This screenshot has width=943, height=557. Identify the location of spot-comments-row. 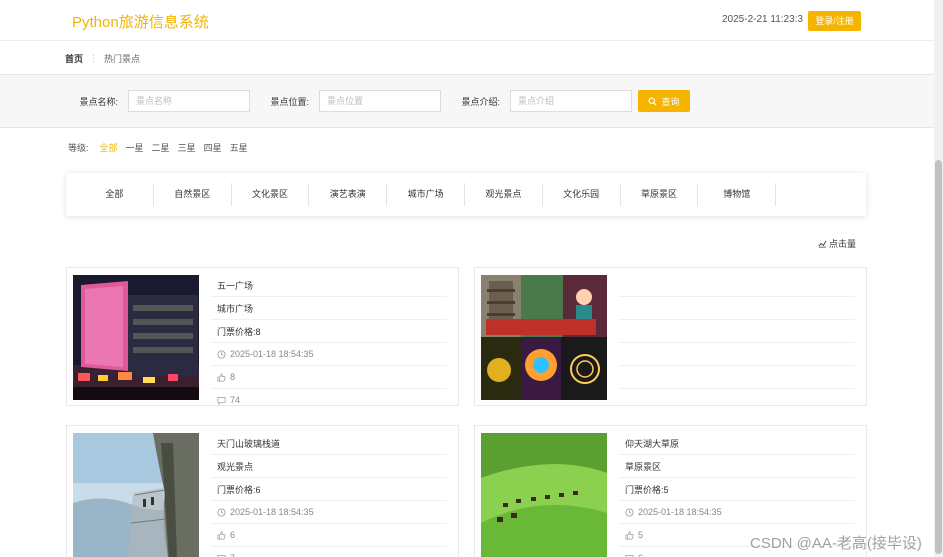
(737, 397).